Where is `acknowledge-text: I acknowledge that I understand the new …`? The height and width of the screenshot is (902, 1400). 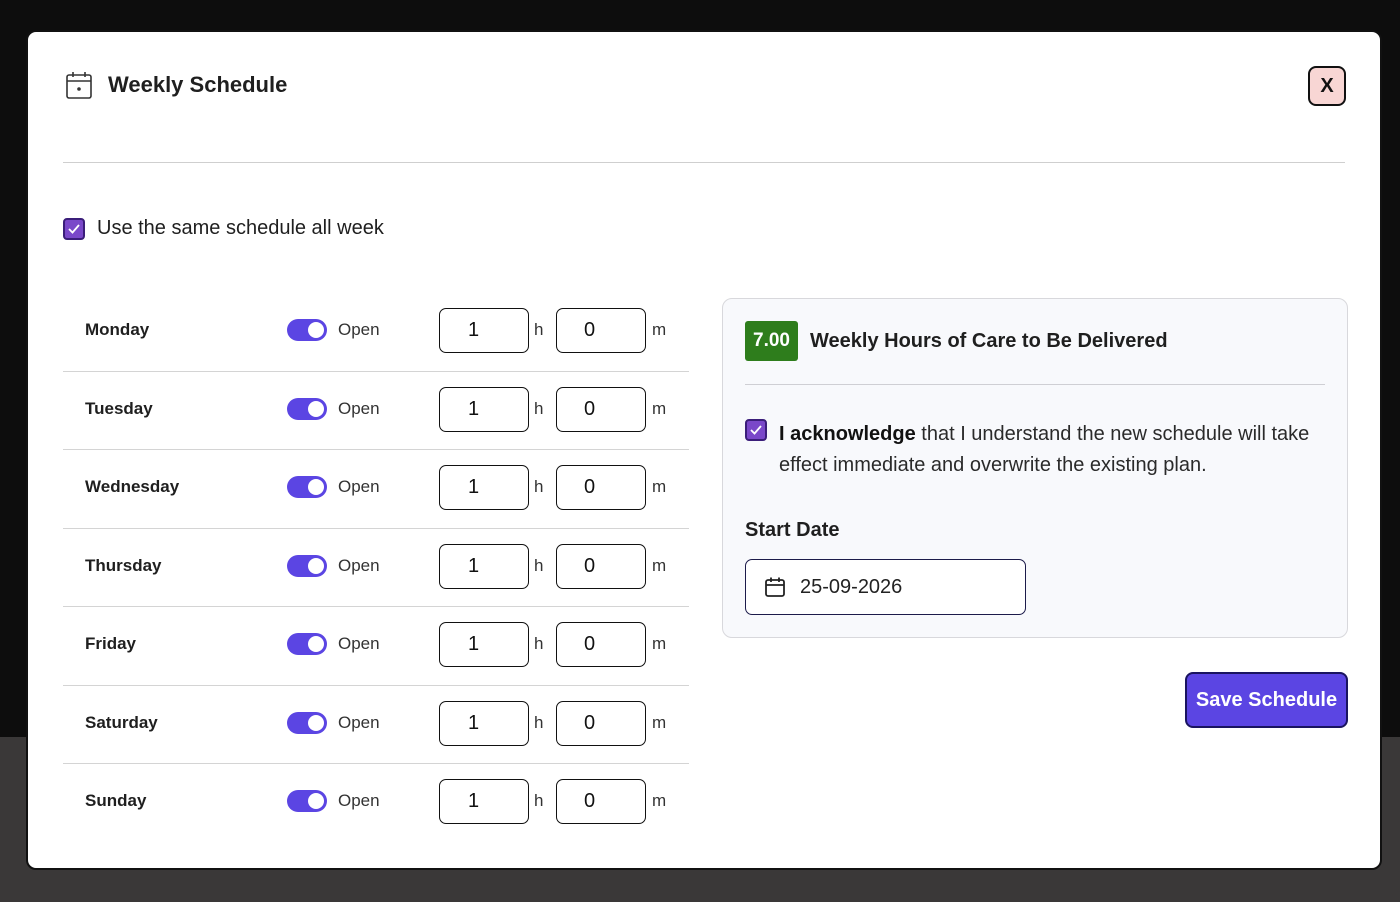
acknowledge-text: I acknowledge that I understand the new … is located at coordinates (1053, 450).